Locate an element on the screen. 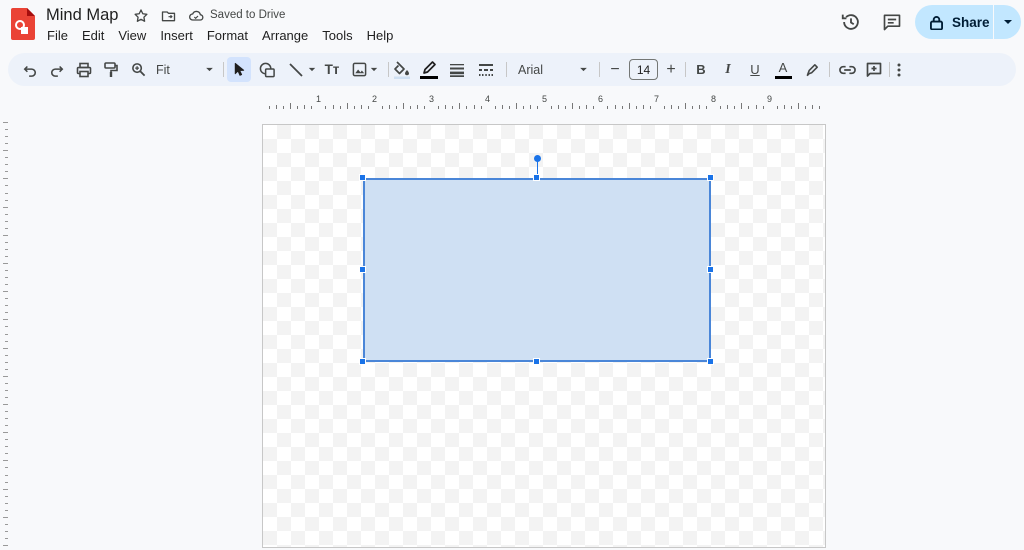  rotate-handle is located at coordinates (537, 158).